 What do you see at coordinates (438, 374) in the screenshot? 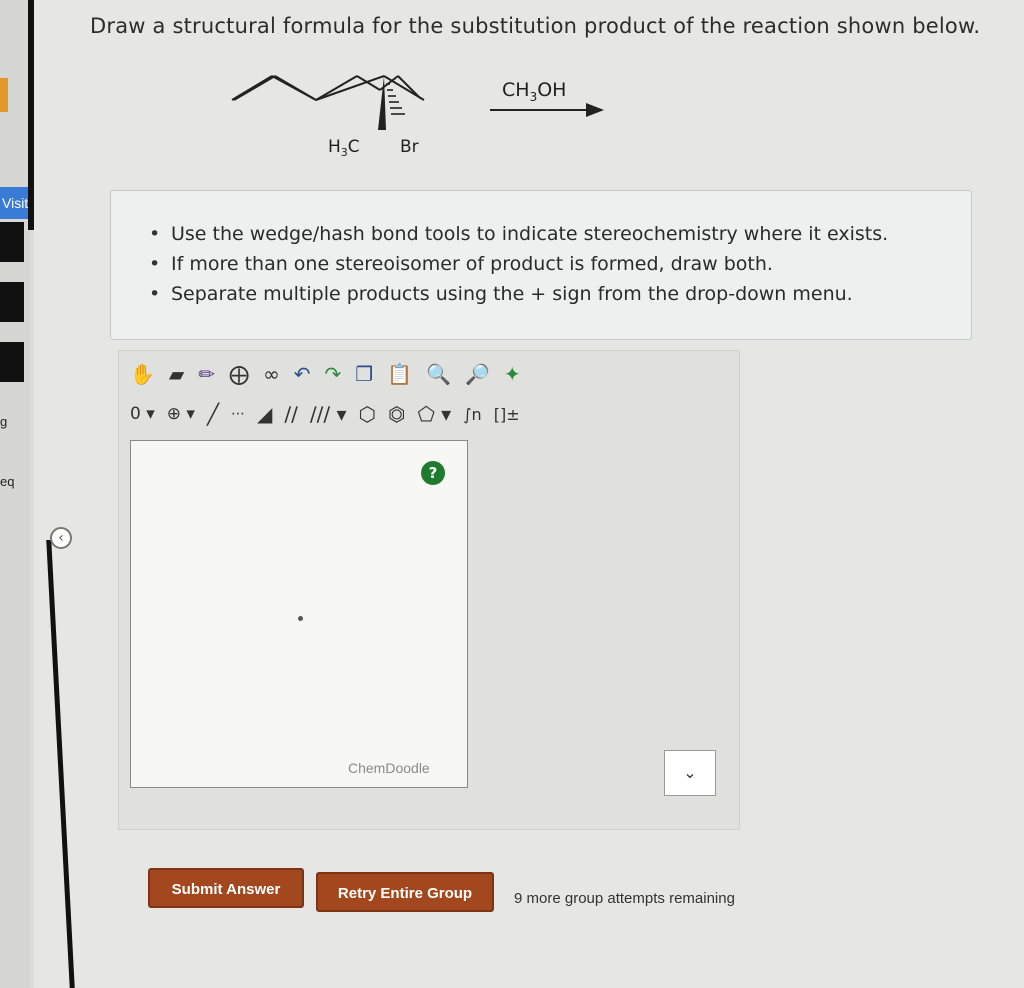
I see `zoom-in-icon: 🔍` at bounding box center [438, 374].